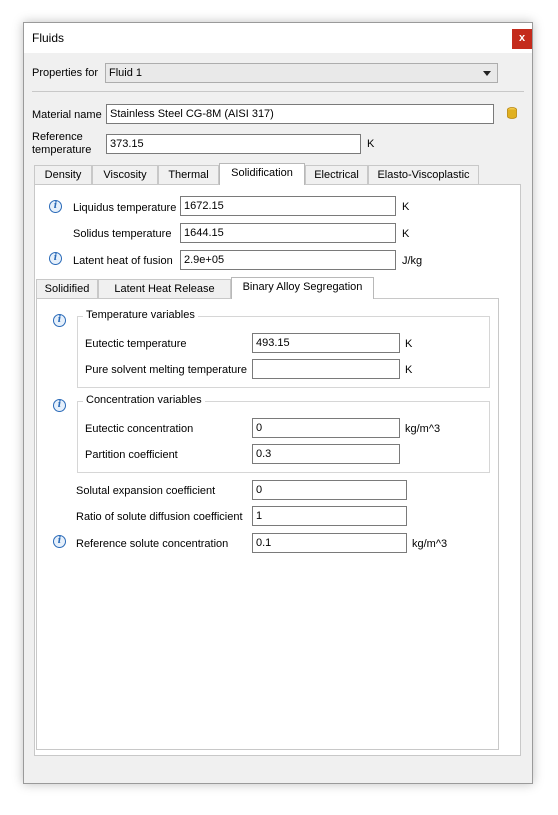  Describe the element at coordinates (288, 233) in the screenshot. I see `solidus-temperature-input` at that location.